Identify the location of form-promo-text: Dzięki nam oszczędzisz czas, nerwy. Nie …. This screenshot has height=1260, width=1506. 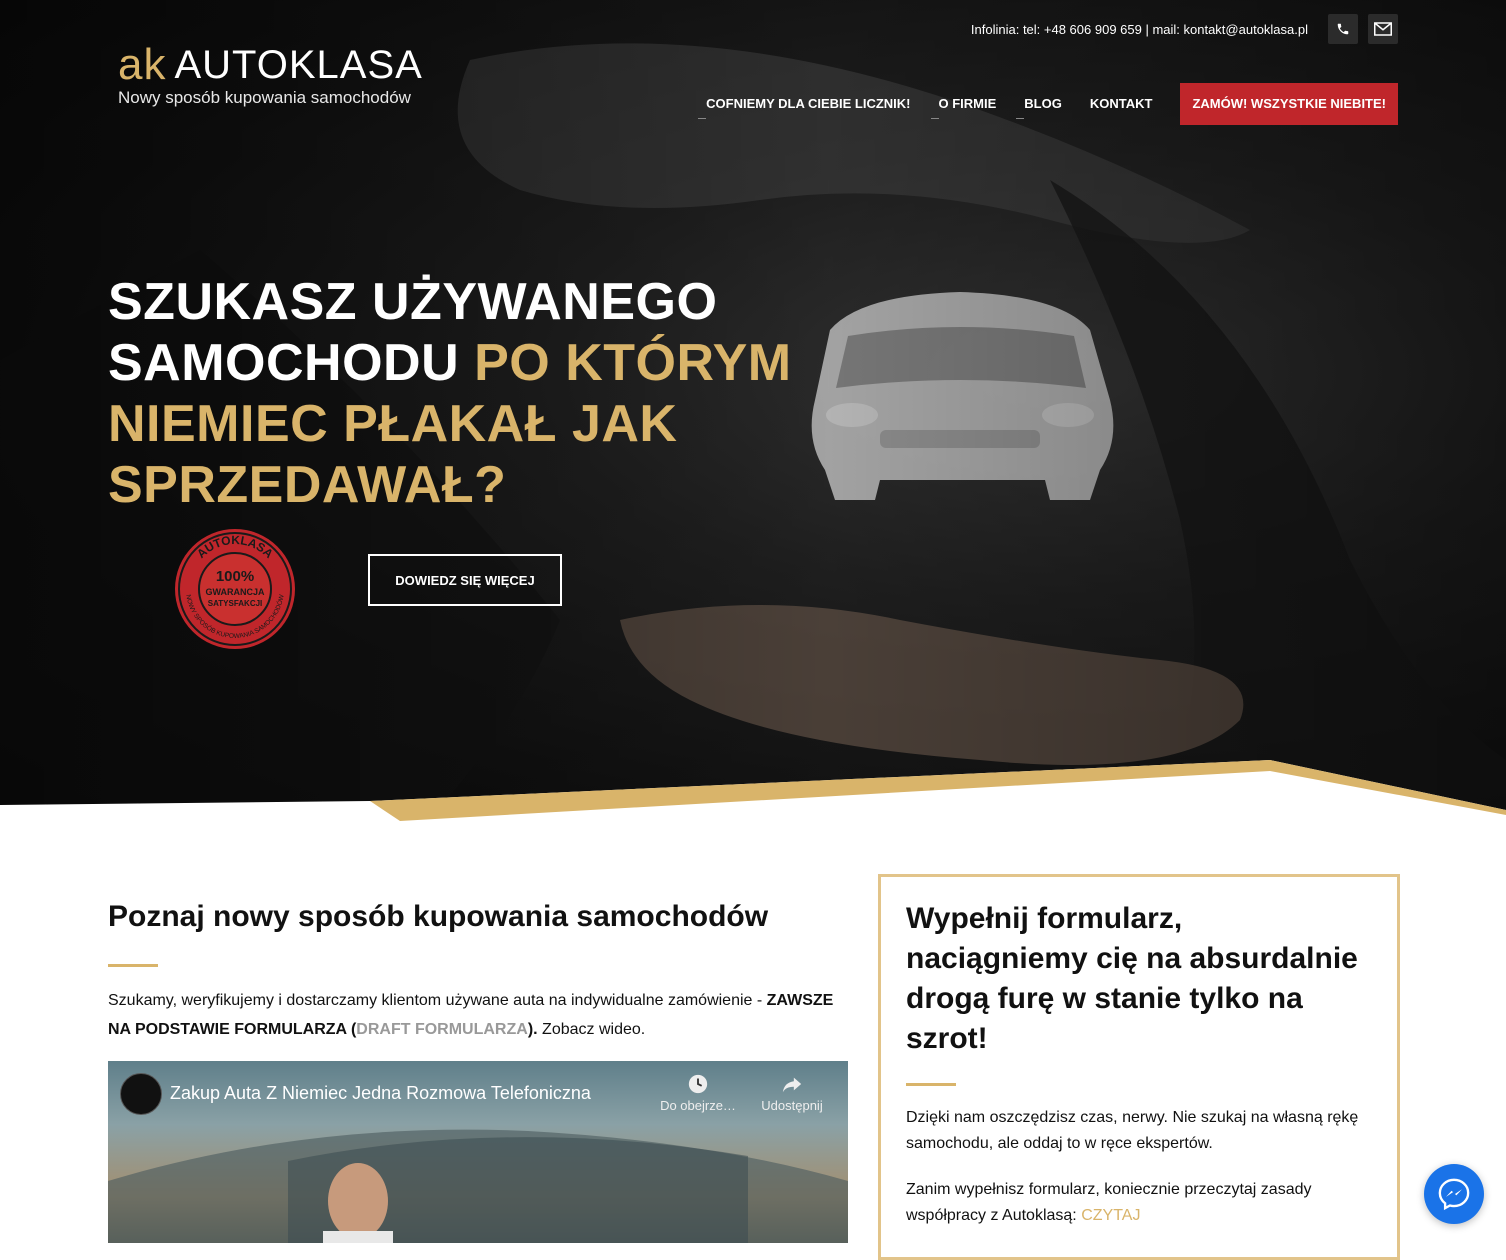
(1132, 1130).